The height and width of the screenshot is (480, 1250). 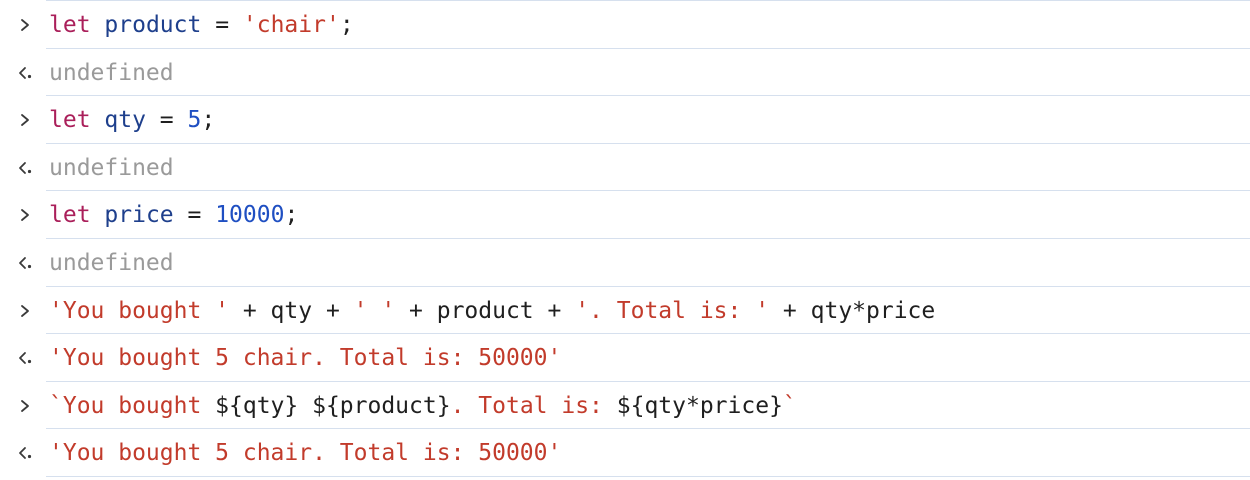 What do you see at coordinates (635, 121) in the screenshot?
I see `console-input-row: let qty = 5;` at bounding box center [635, 121].